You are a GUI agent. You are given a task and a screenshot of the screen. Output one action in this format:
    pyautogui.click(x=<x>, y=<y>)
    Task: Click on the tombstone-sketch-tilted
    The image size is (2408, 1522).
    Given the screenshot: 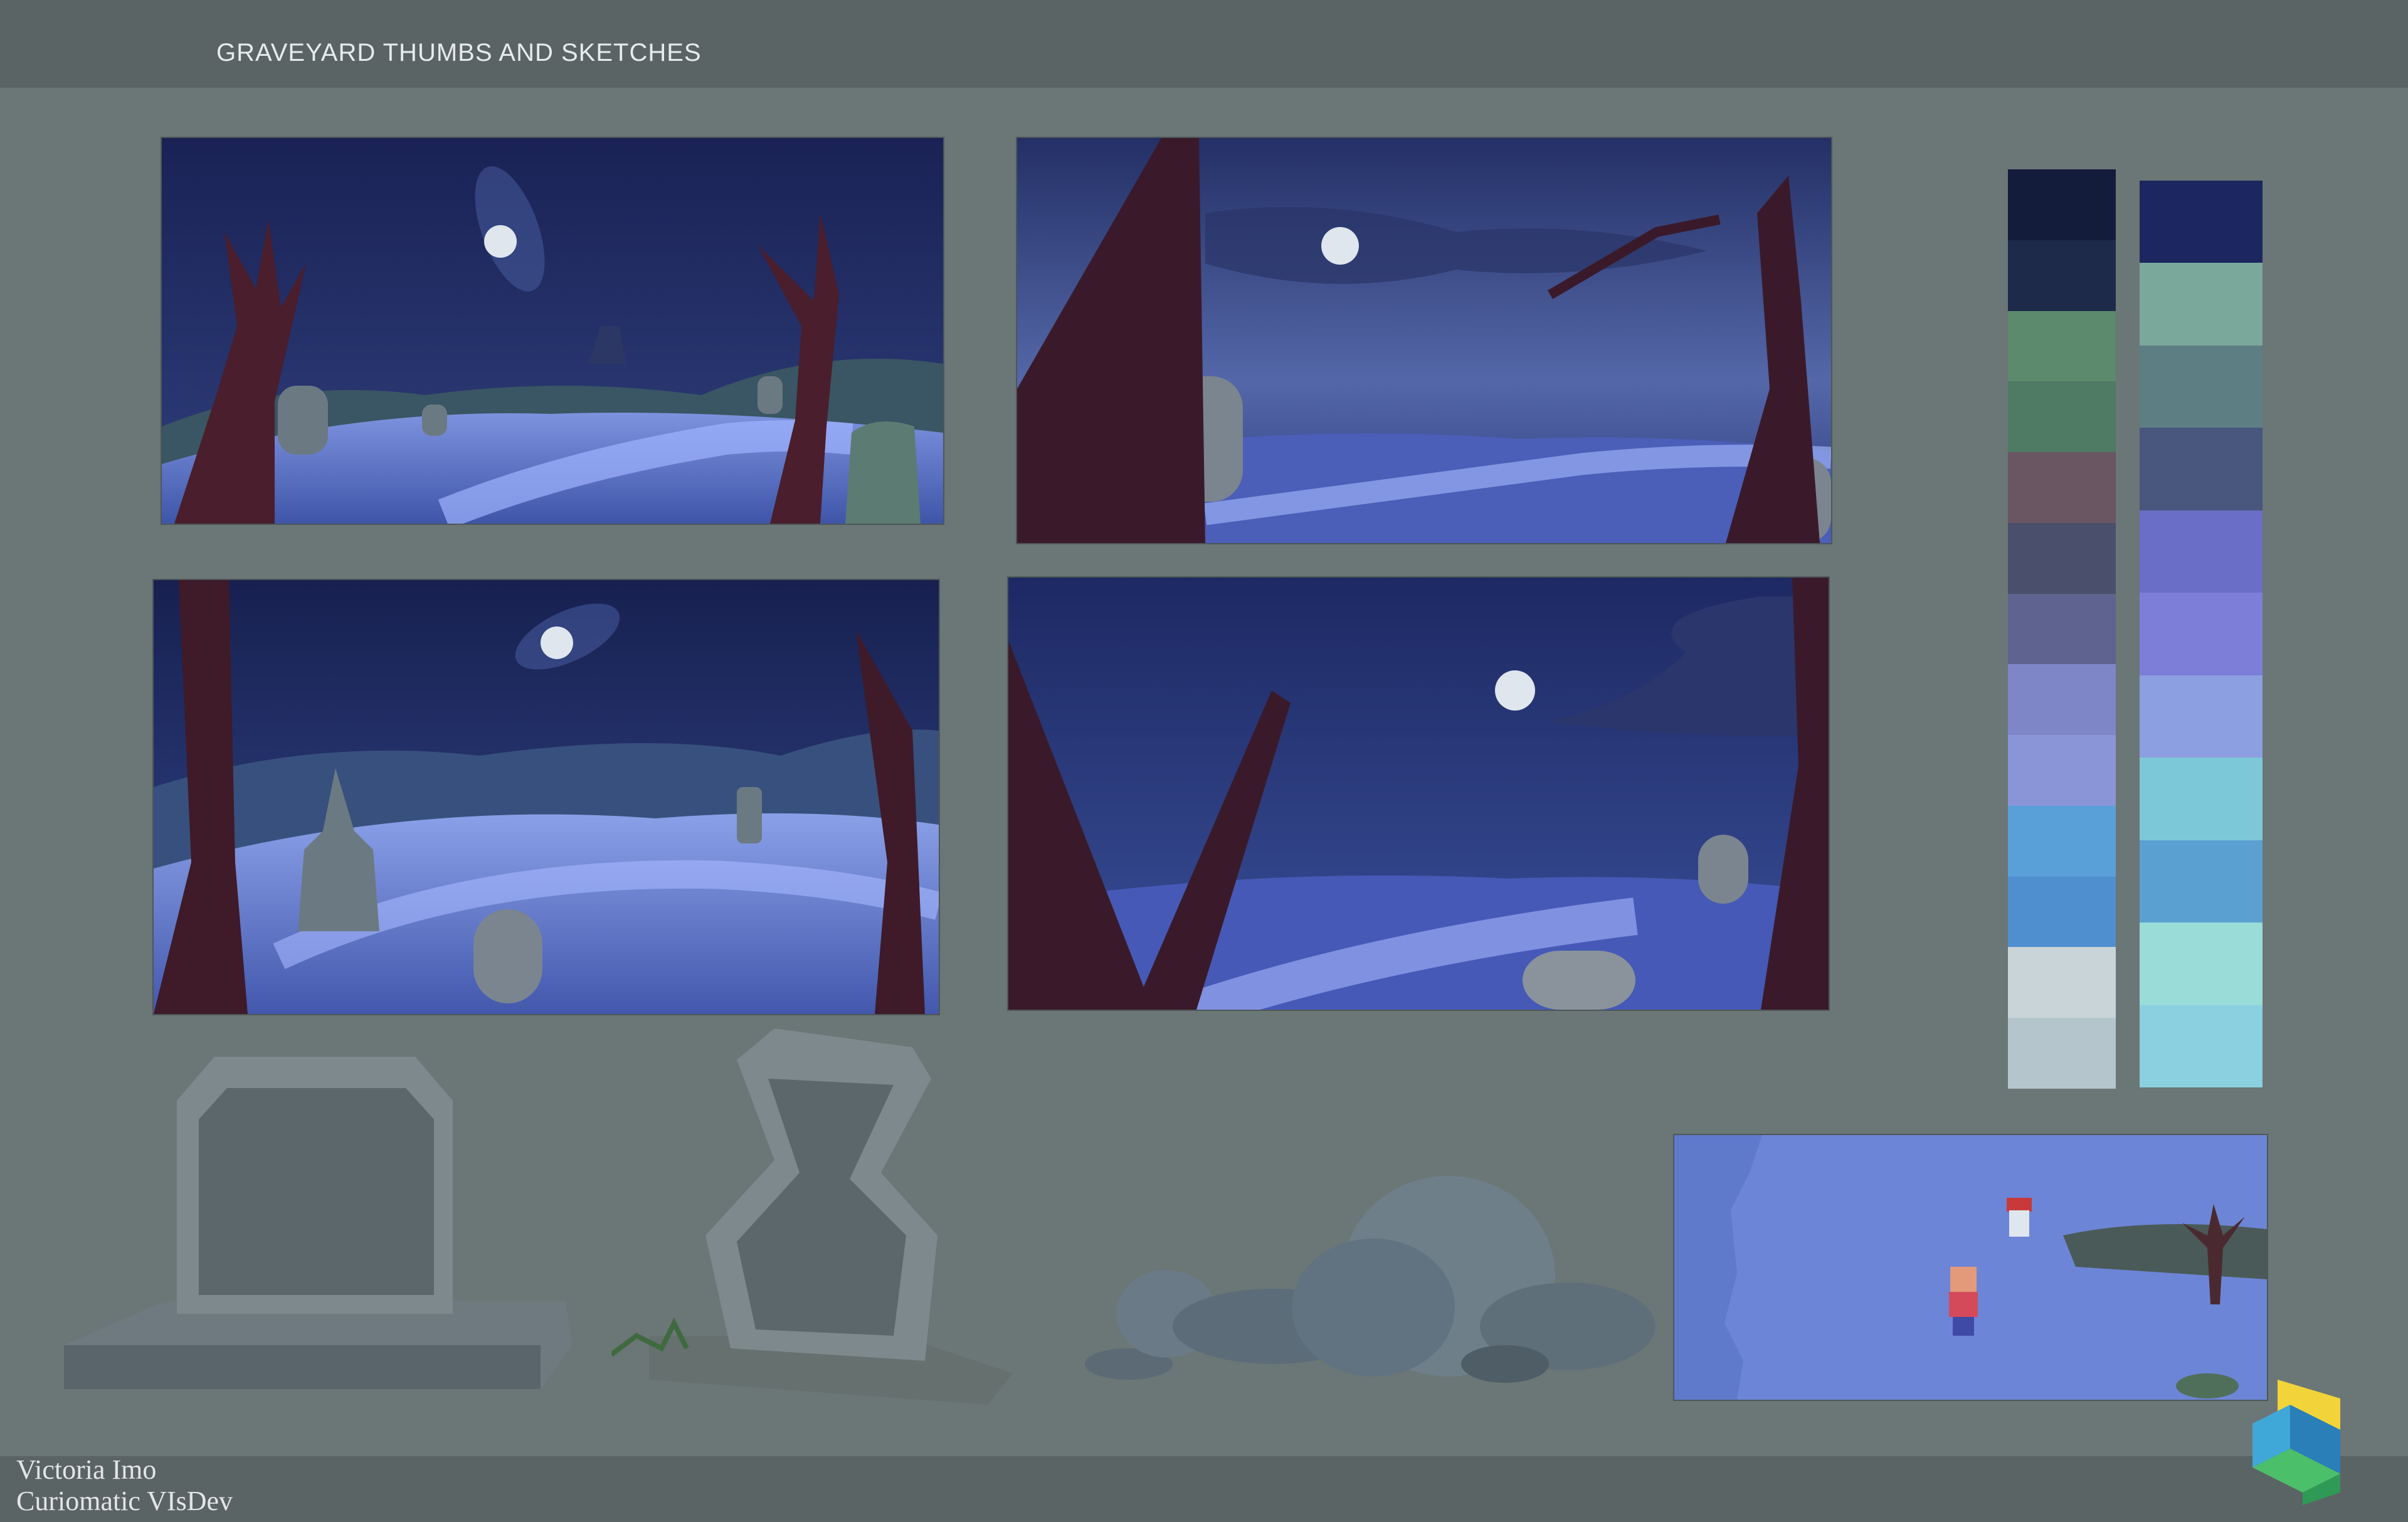 What is the action you would take?
    pyautogui.click(x=837, y=1216)
    